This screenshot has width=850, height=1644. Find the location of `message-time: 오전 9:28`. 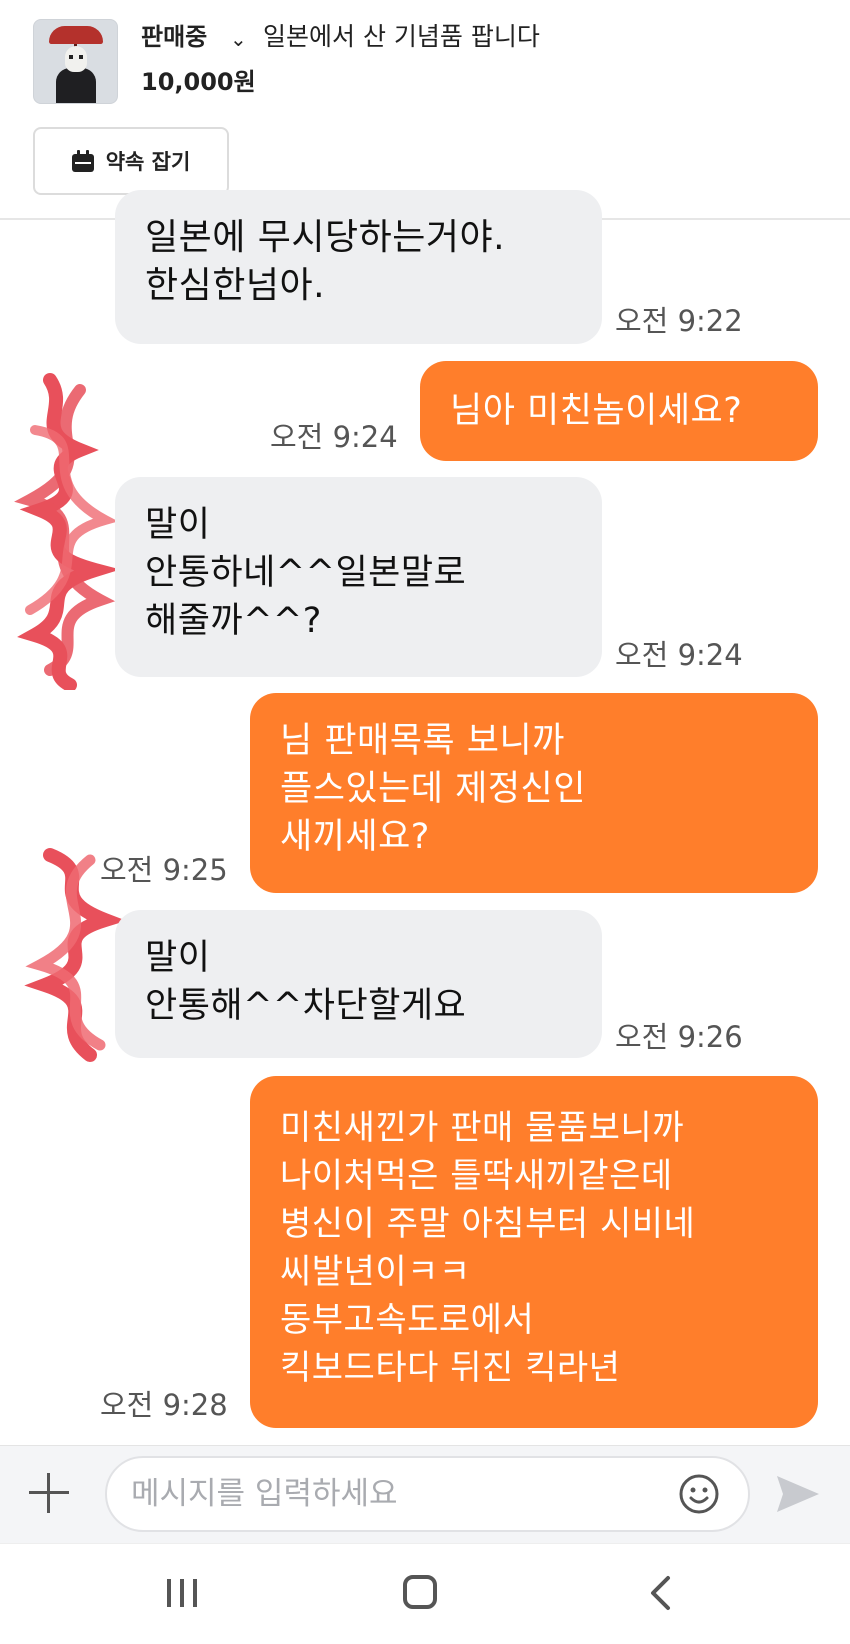

message-time: 오전 9:28 is located at coordinates (164, 1405).